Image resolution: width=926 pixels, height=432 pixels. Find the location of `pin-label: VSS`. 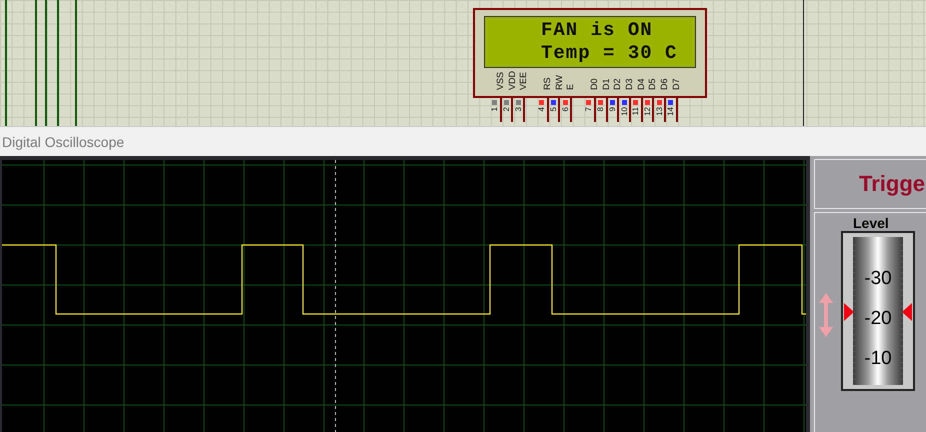

pin-label: VSS is located at coordinates (499, 80).